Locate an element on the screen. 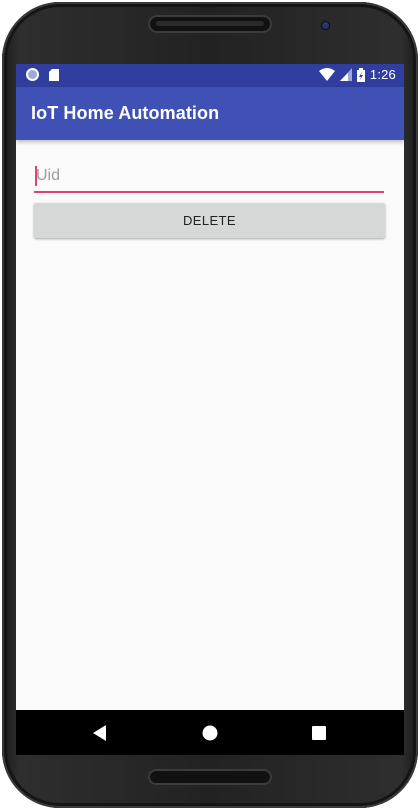  wifi-icon is located at coordinates (326, 74).